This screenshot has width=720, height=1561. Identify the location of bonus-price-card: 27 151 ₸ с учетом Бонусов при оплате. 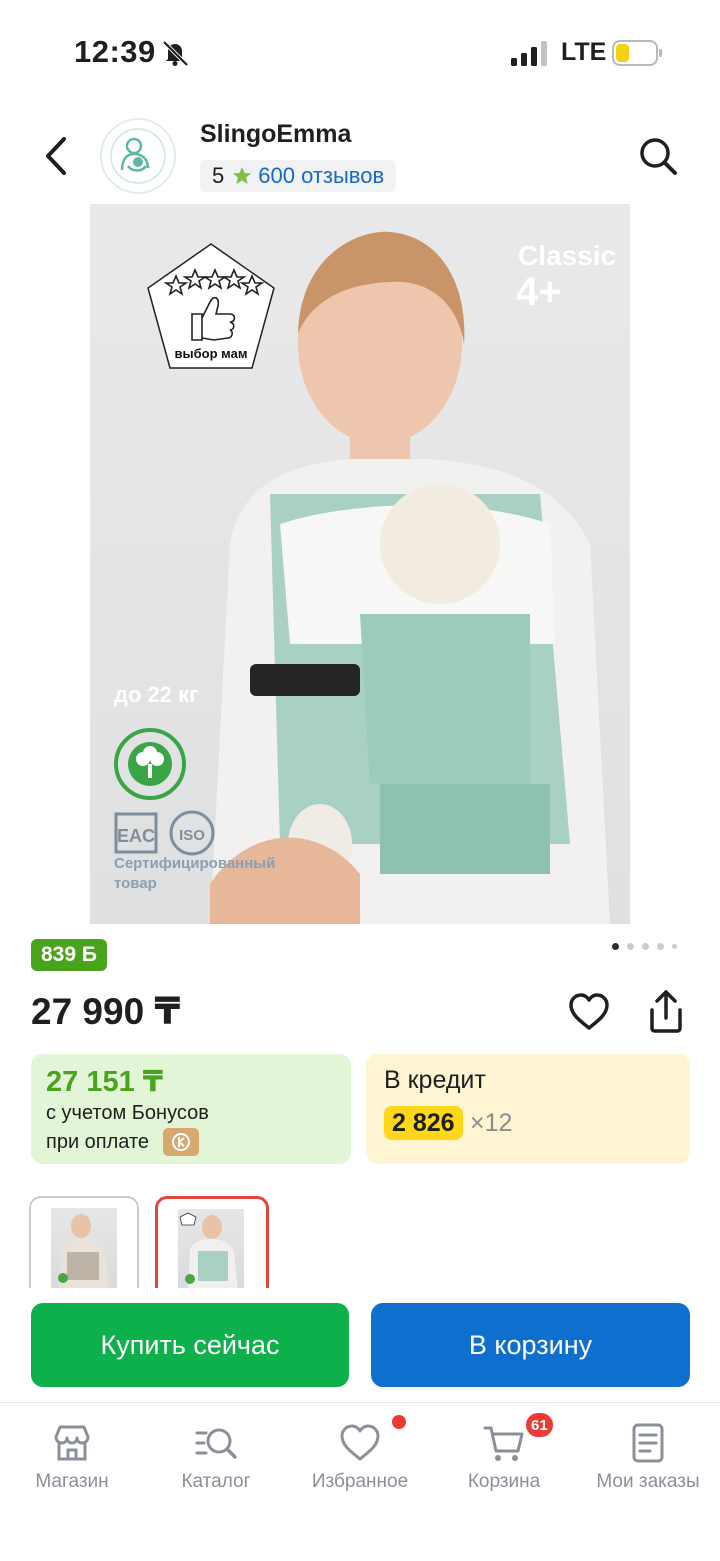
(191, 1109).